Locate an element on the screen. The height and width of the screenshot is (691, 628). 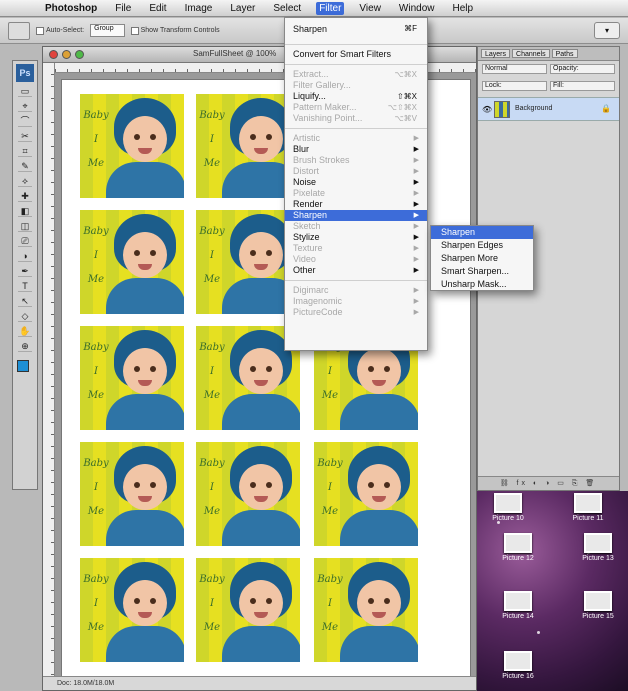
fill-field: Fill: is located at coordinates (582, 86).